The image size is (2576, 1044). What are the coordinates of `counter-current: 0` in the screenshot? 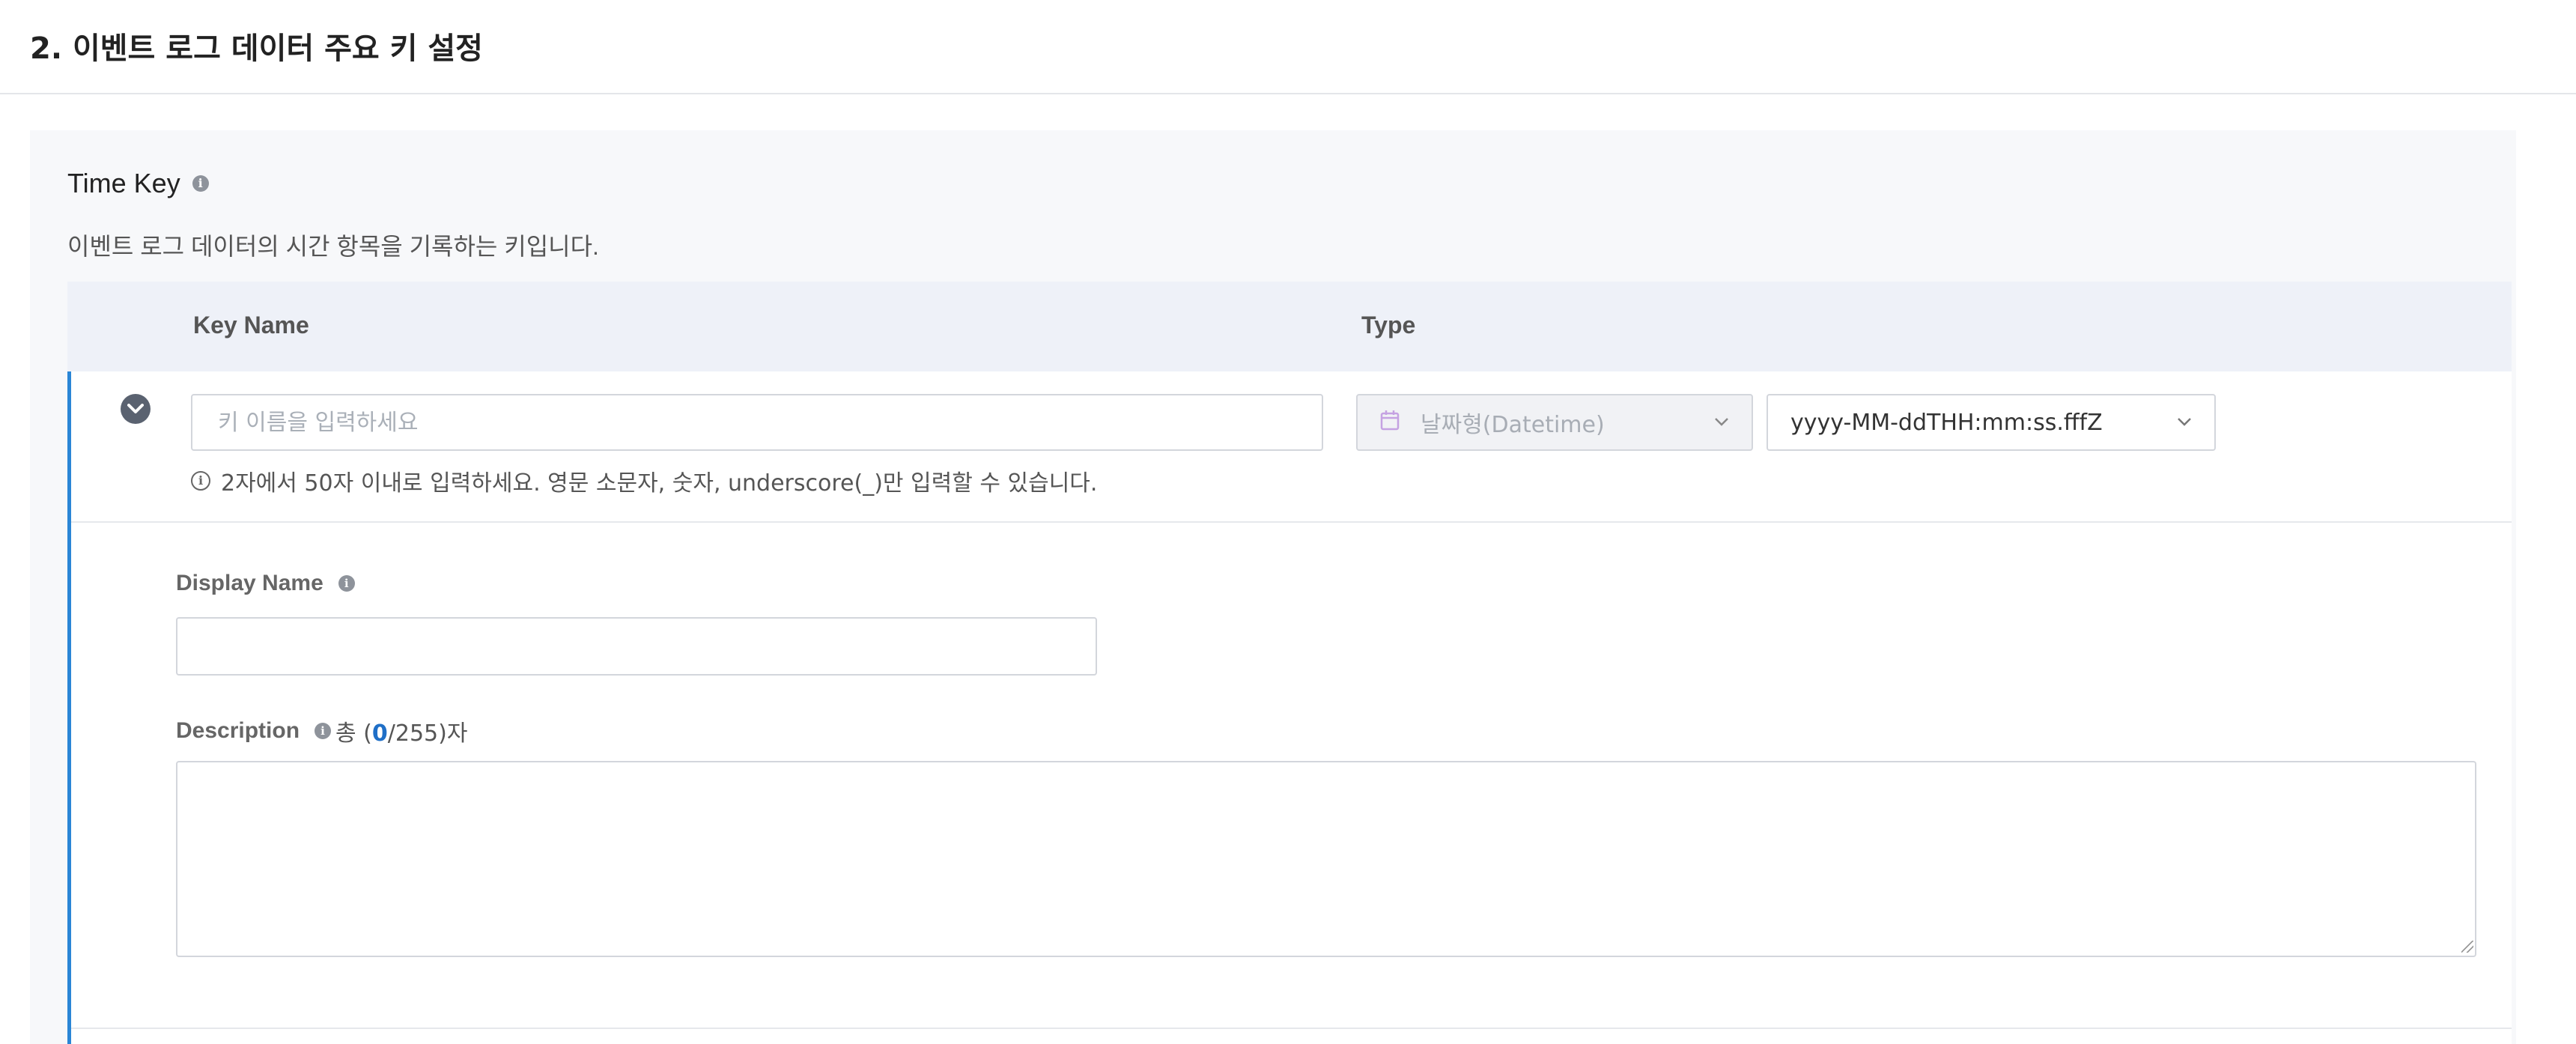 It's located at (379, 733).